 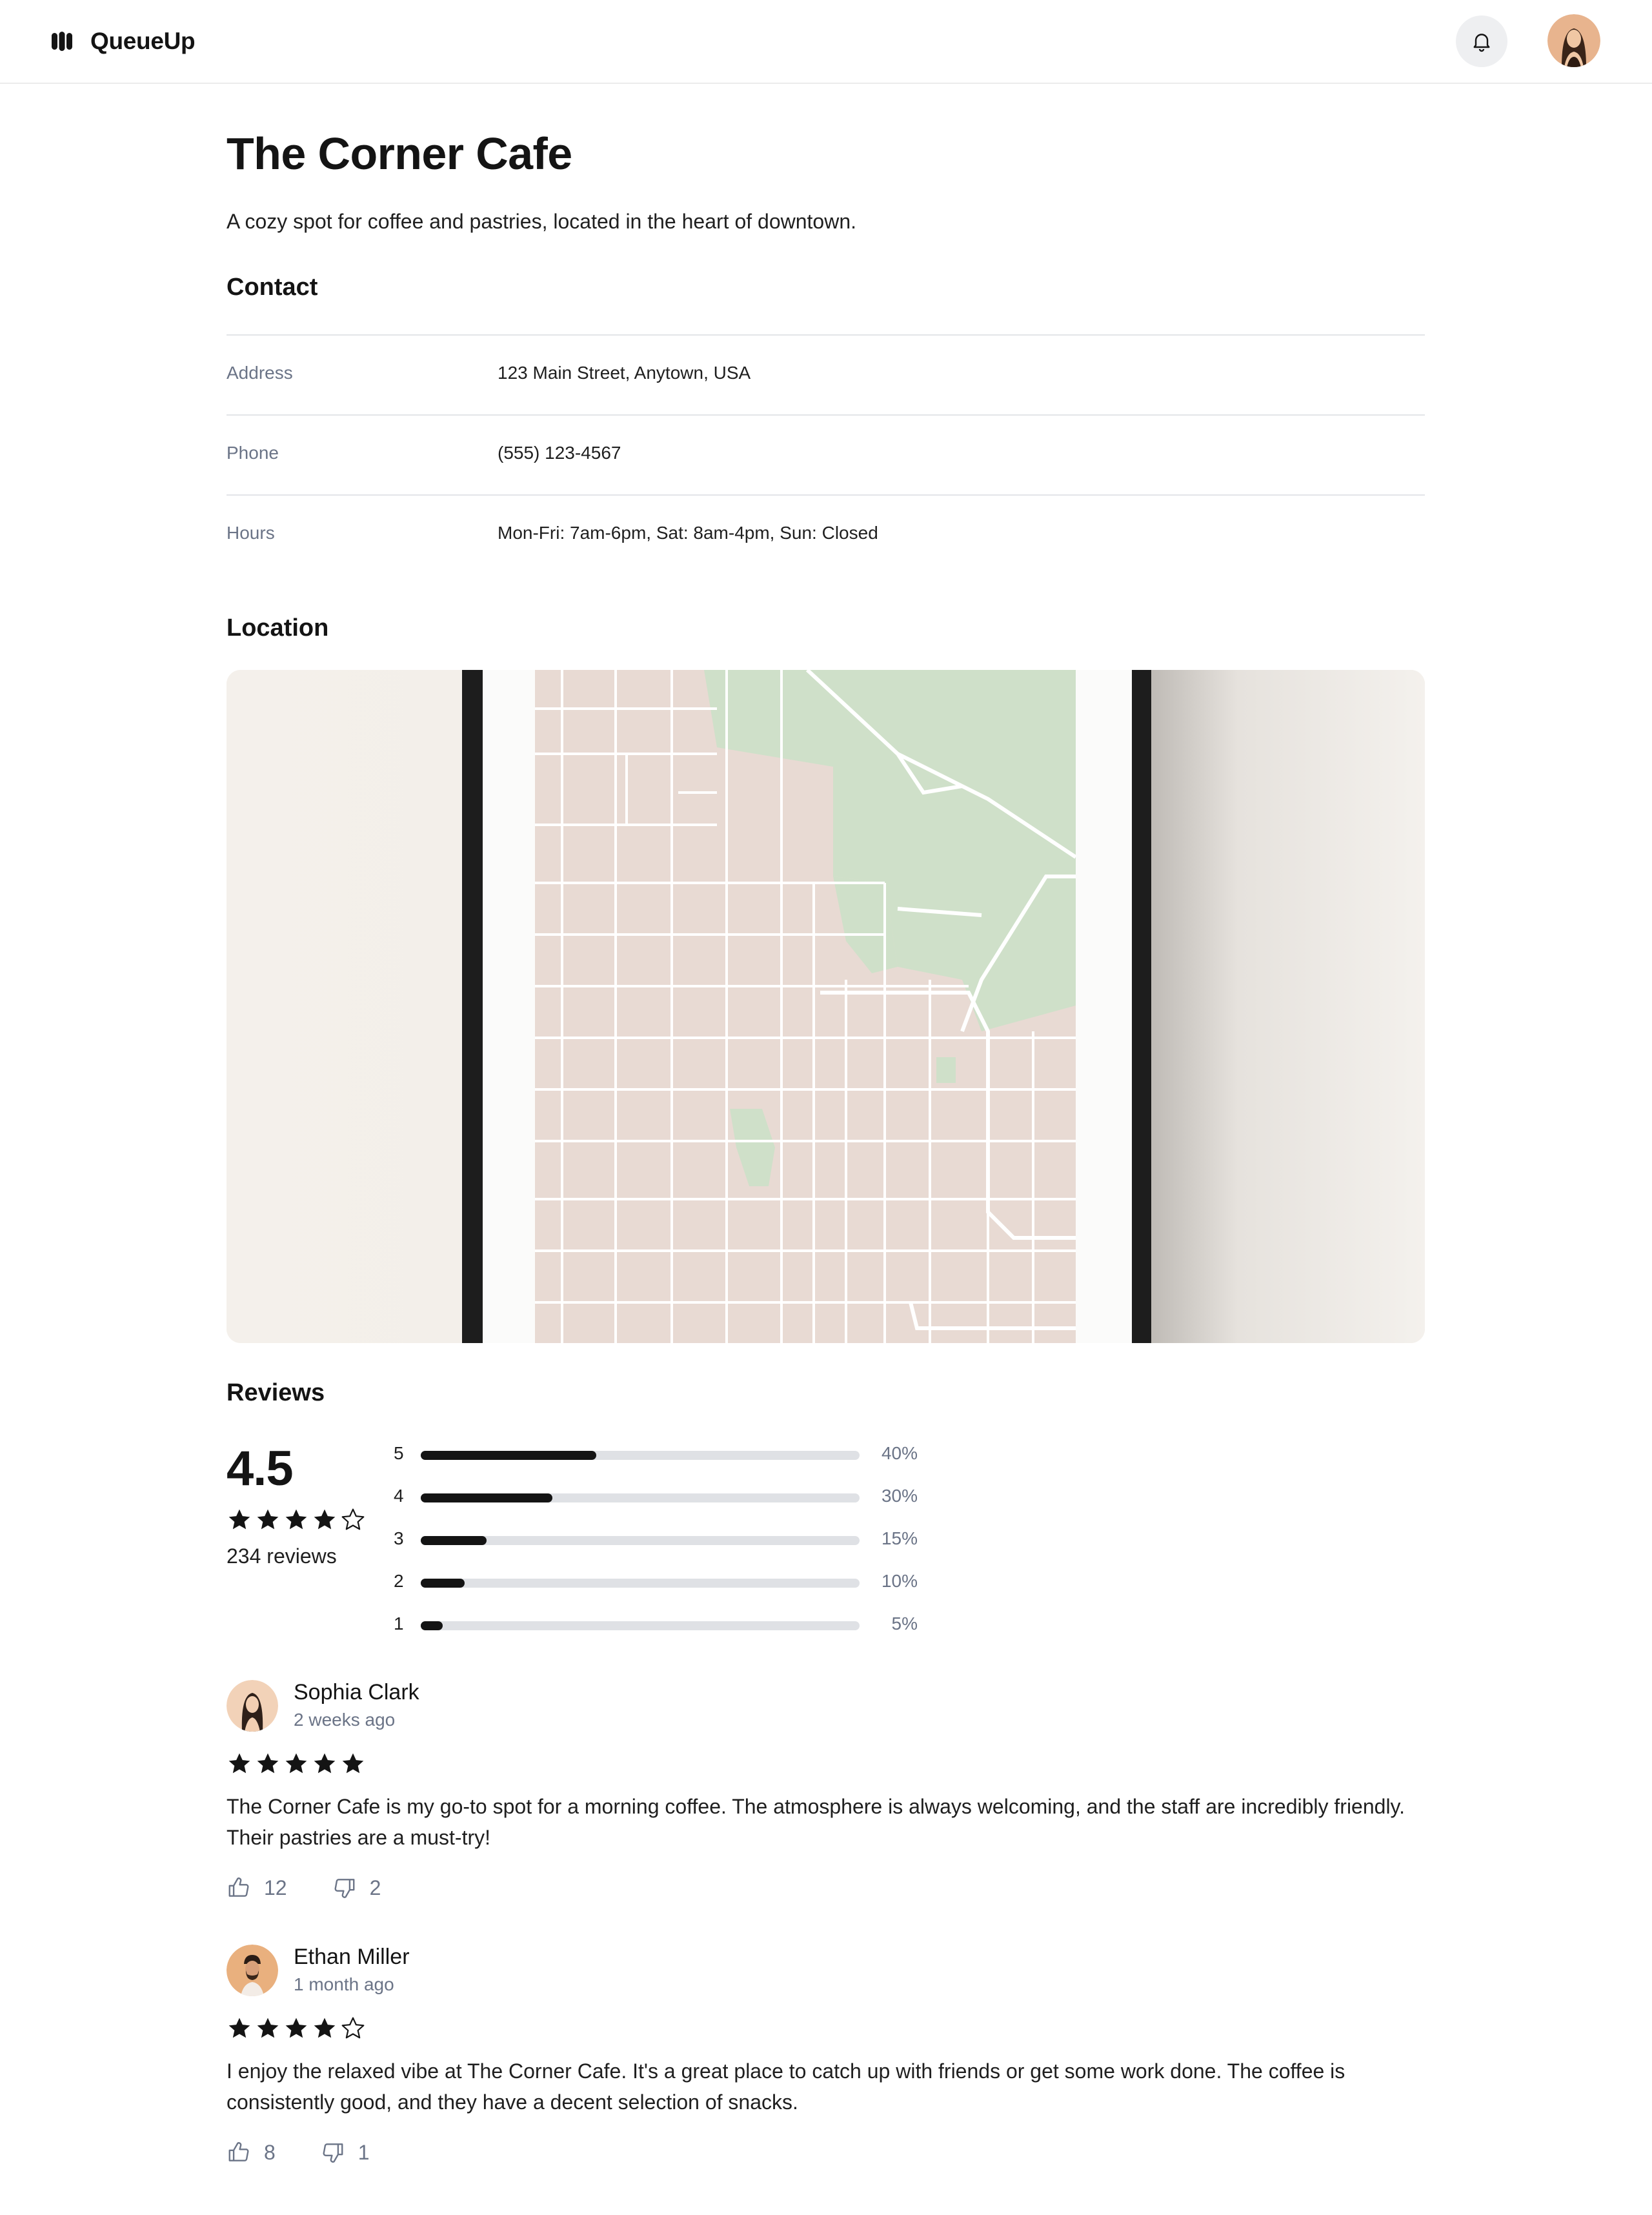 What do you see at coordinates (257, 1888) in the screenshot?
I see `like-button: 12` at bounding box center [257, 1888].